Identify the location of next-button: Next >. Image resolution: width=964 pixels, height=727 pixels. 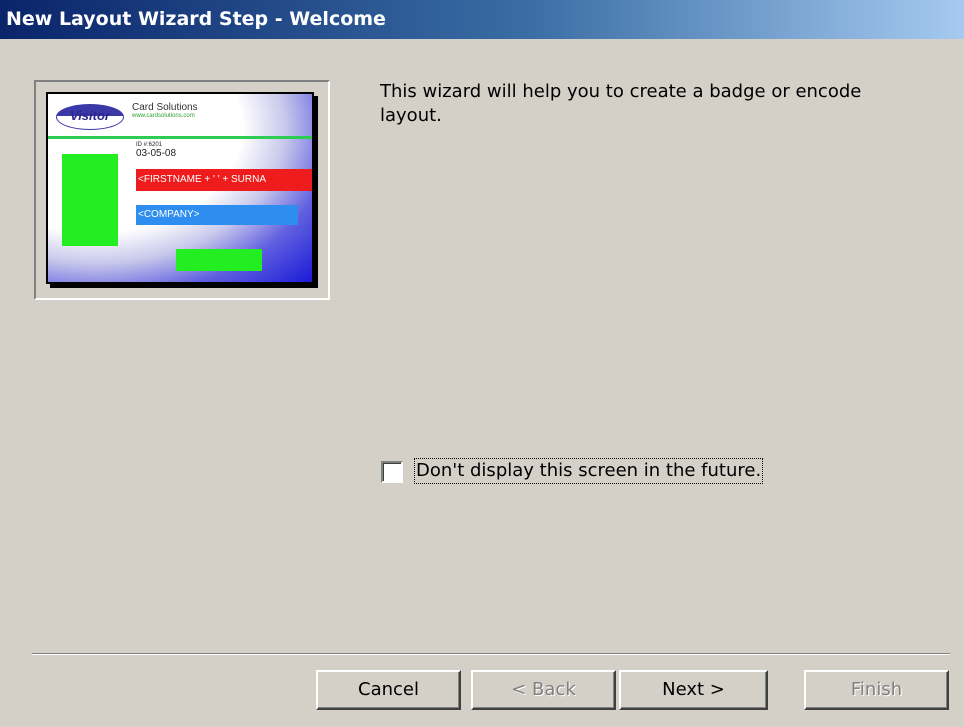
(693, 690).